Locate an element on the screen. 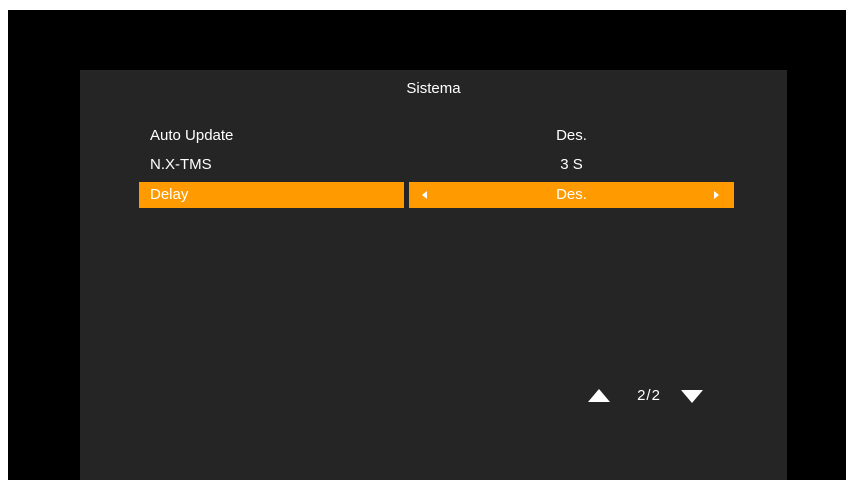 The image size is (854, 483). triangle-up-icon is located at coordinates (599, 395).